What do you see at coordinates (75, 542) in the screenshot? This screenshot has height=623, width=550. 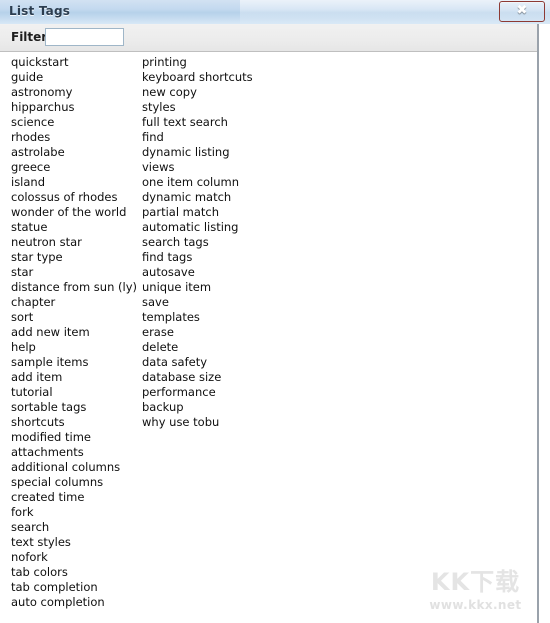 I see `tag-list-item: text styles` at bounding box center [75, 542].